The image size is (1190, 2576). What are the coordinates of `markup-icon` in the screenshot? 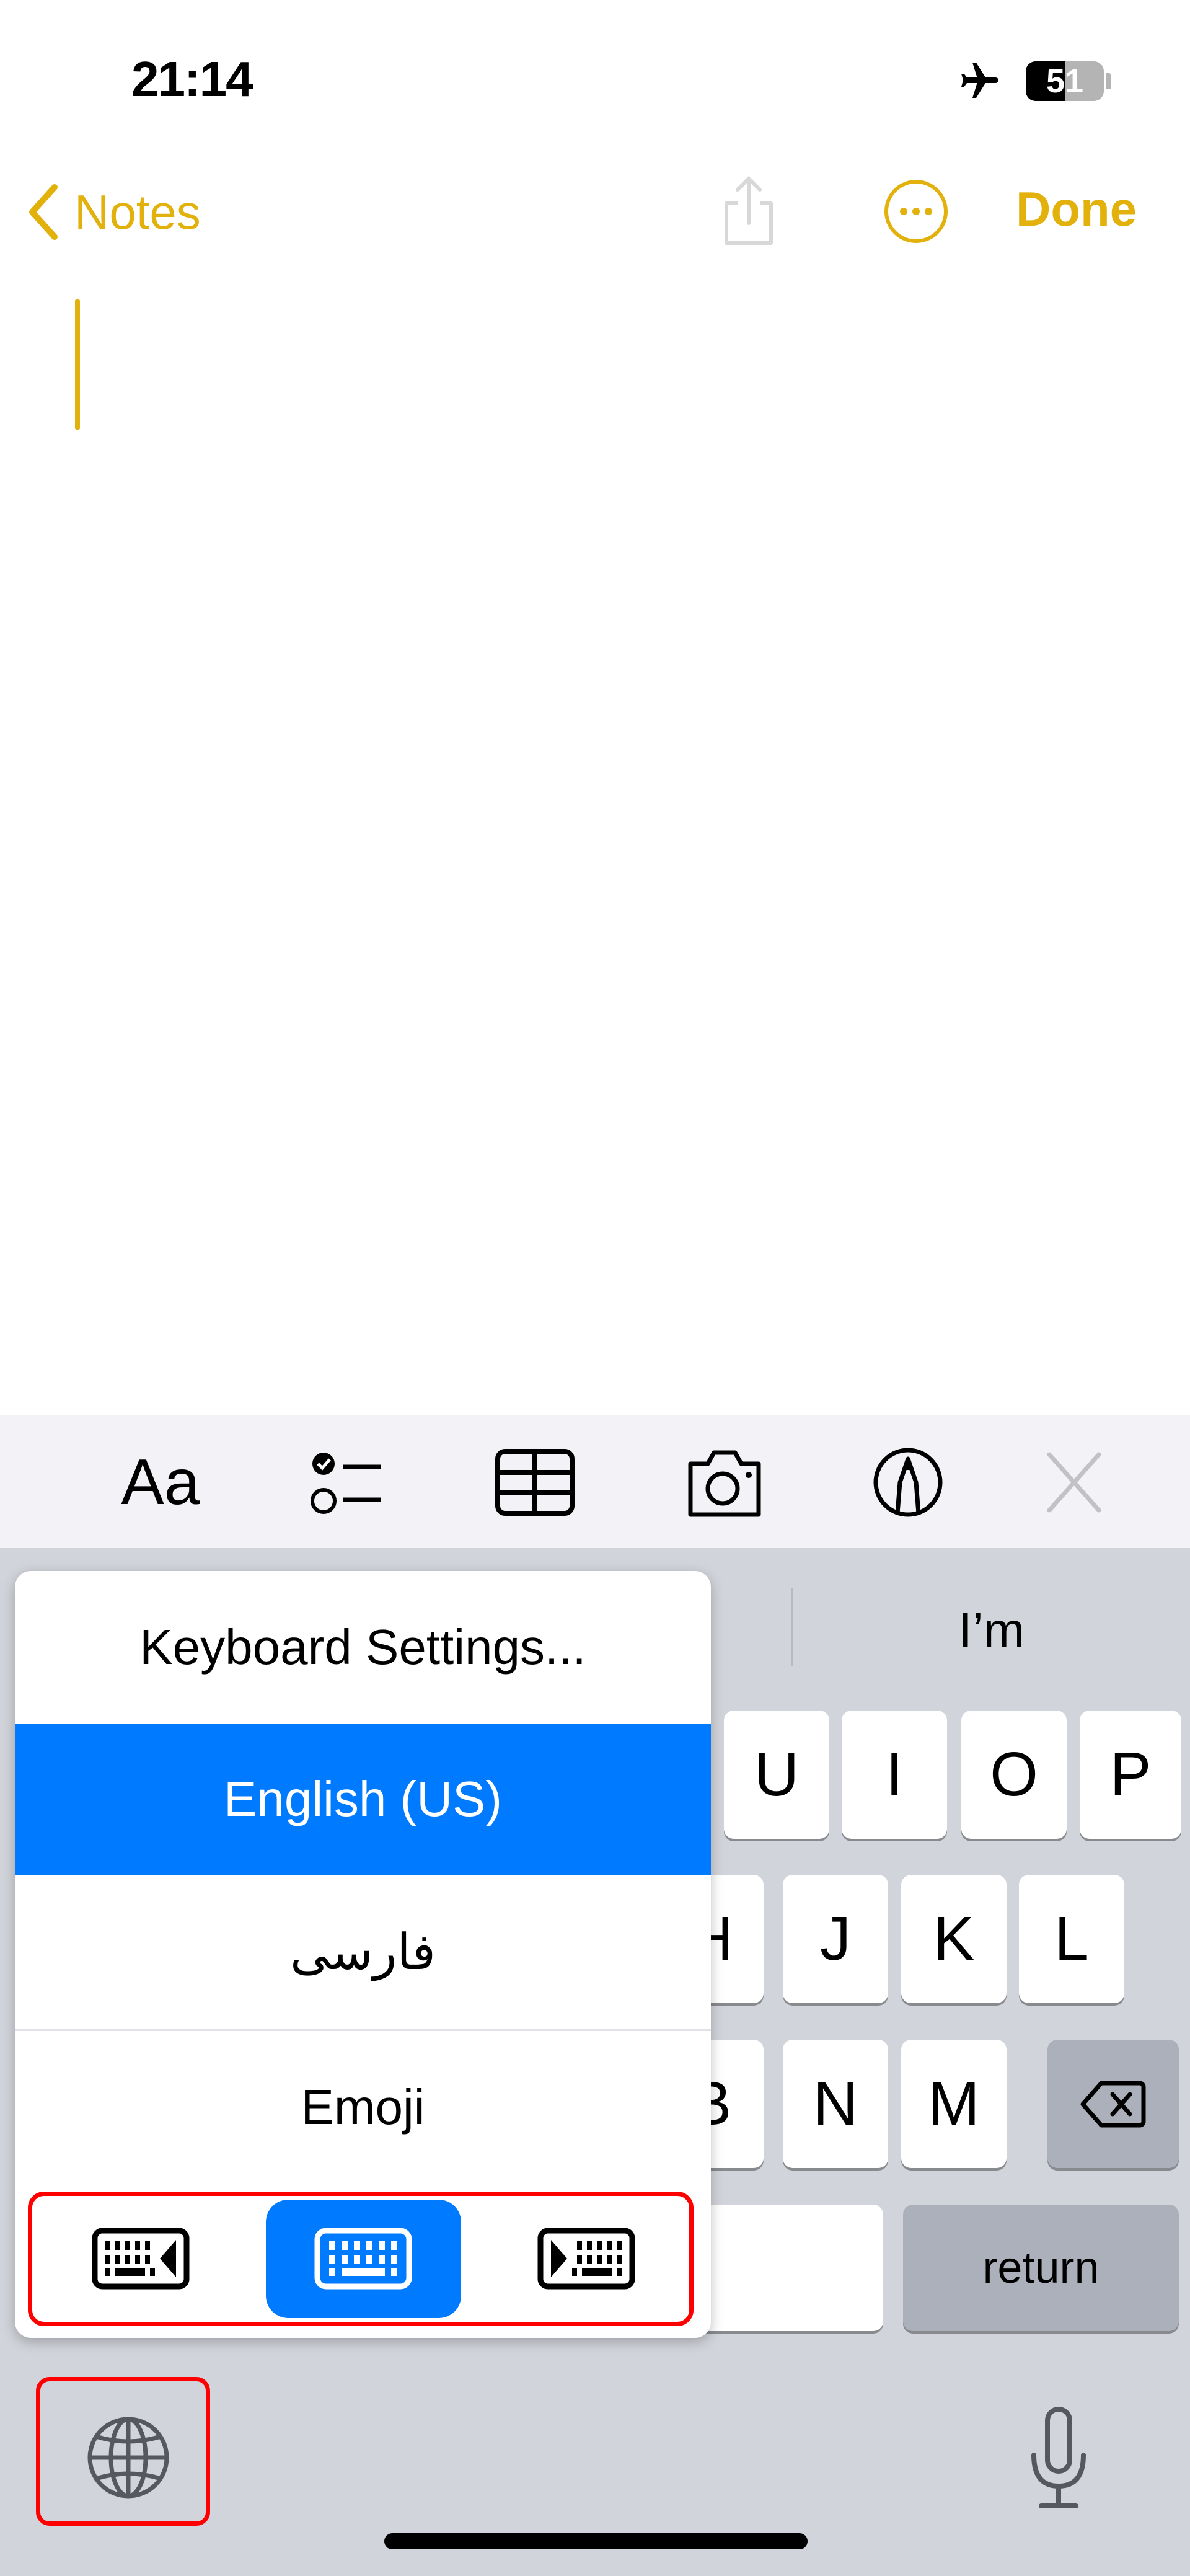 It's located at (908, 1482).